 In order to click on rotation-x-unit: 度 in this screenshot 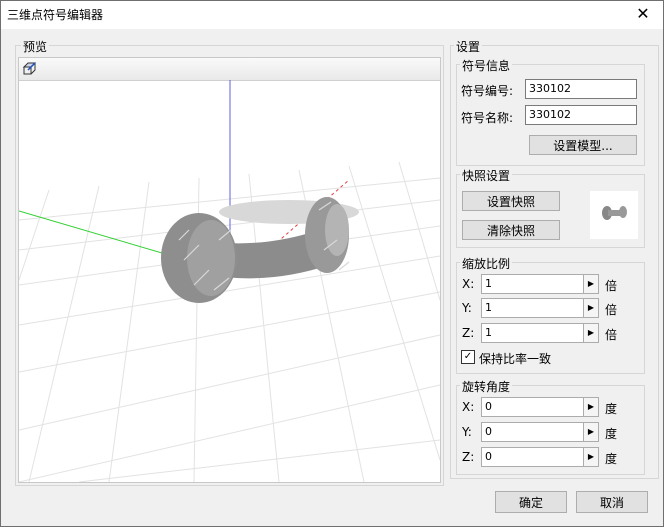, I will do `click(611, 409)`.